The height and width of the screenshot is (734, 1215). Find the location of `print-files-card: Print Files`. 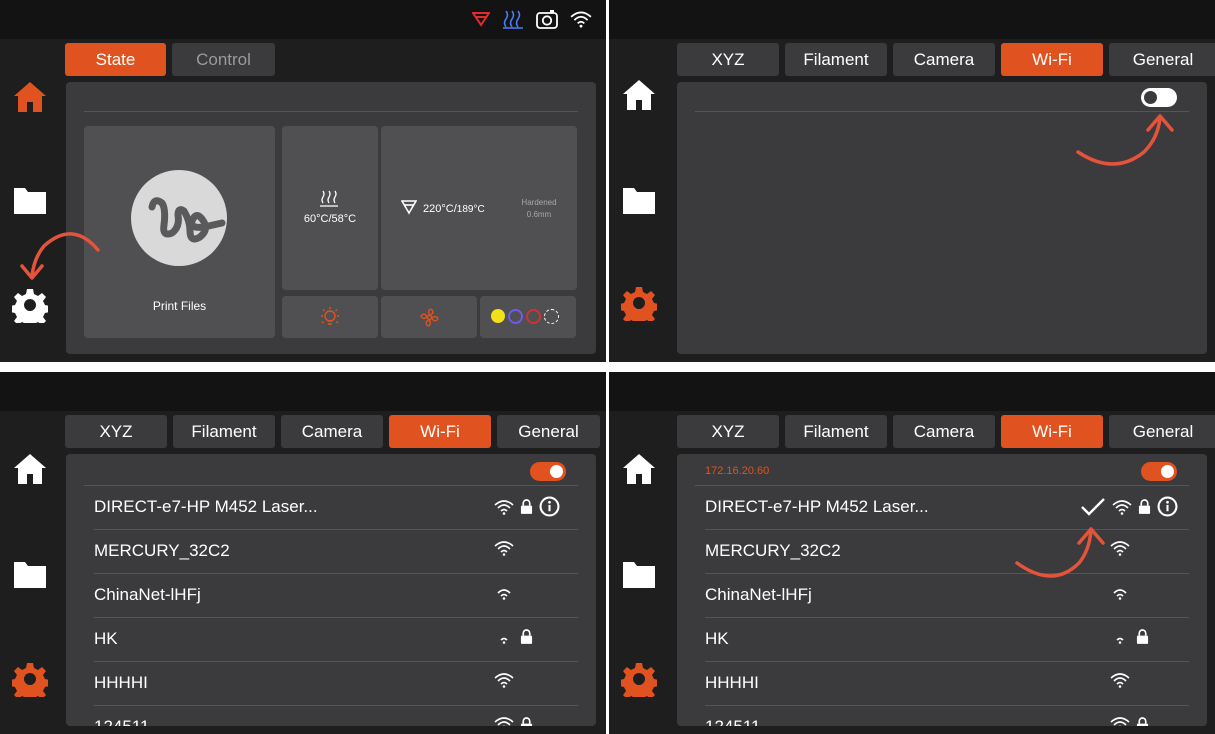

print-files-card: Print Files is located at coordinates (179, 232).